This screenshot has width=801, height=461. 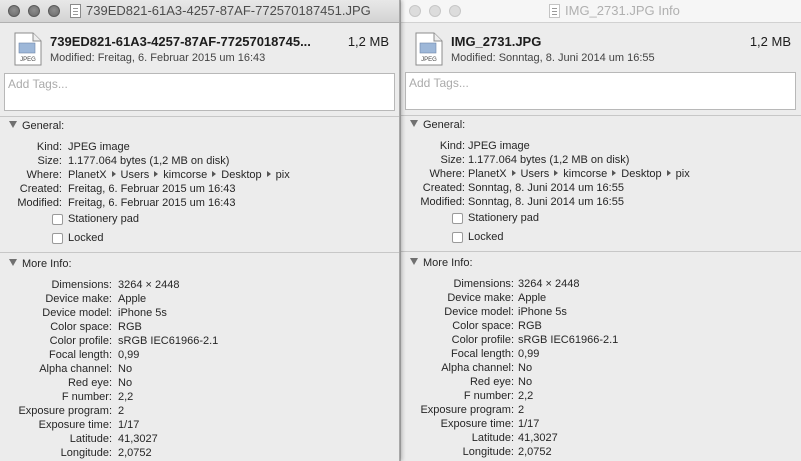 I want to click on info-label: Longitude:, so click(x=86, y=453).